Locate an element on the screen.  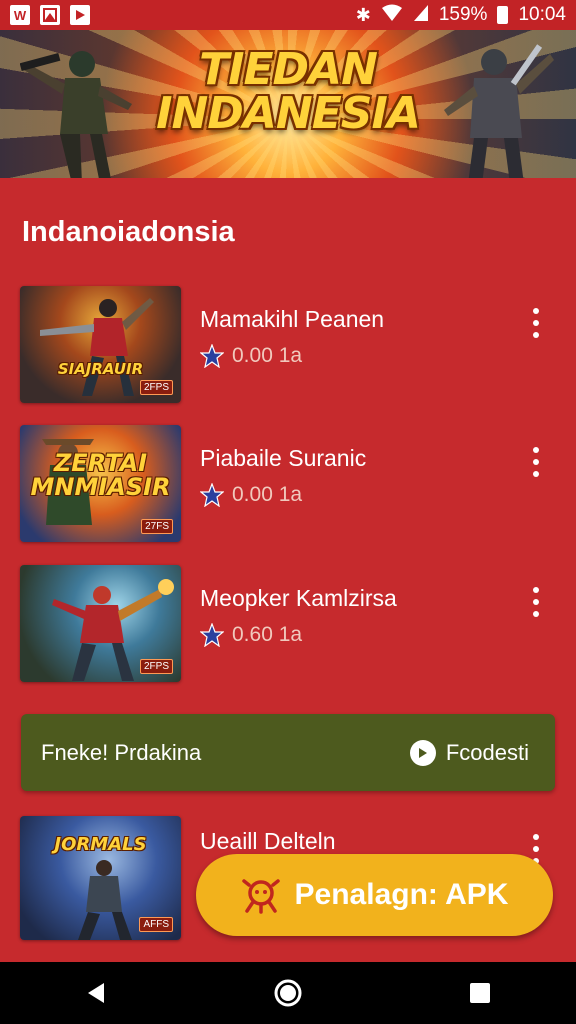
battery-percentage: 159% is located at coordinates (463, 14).